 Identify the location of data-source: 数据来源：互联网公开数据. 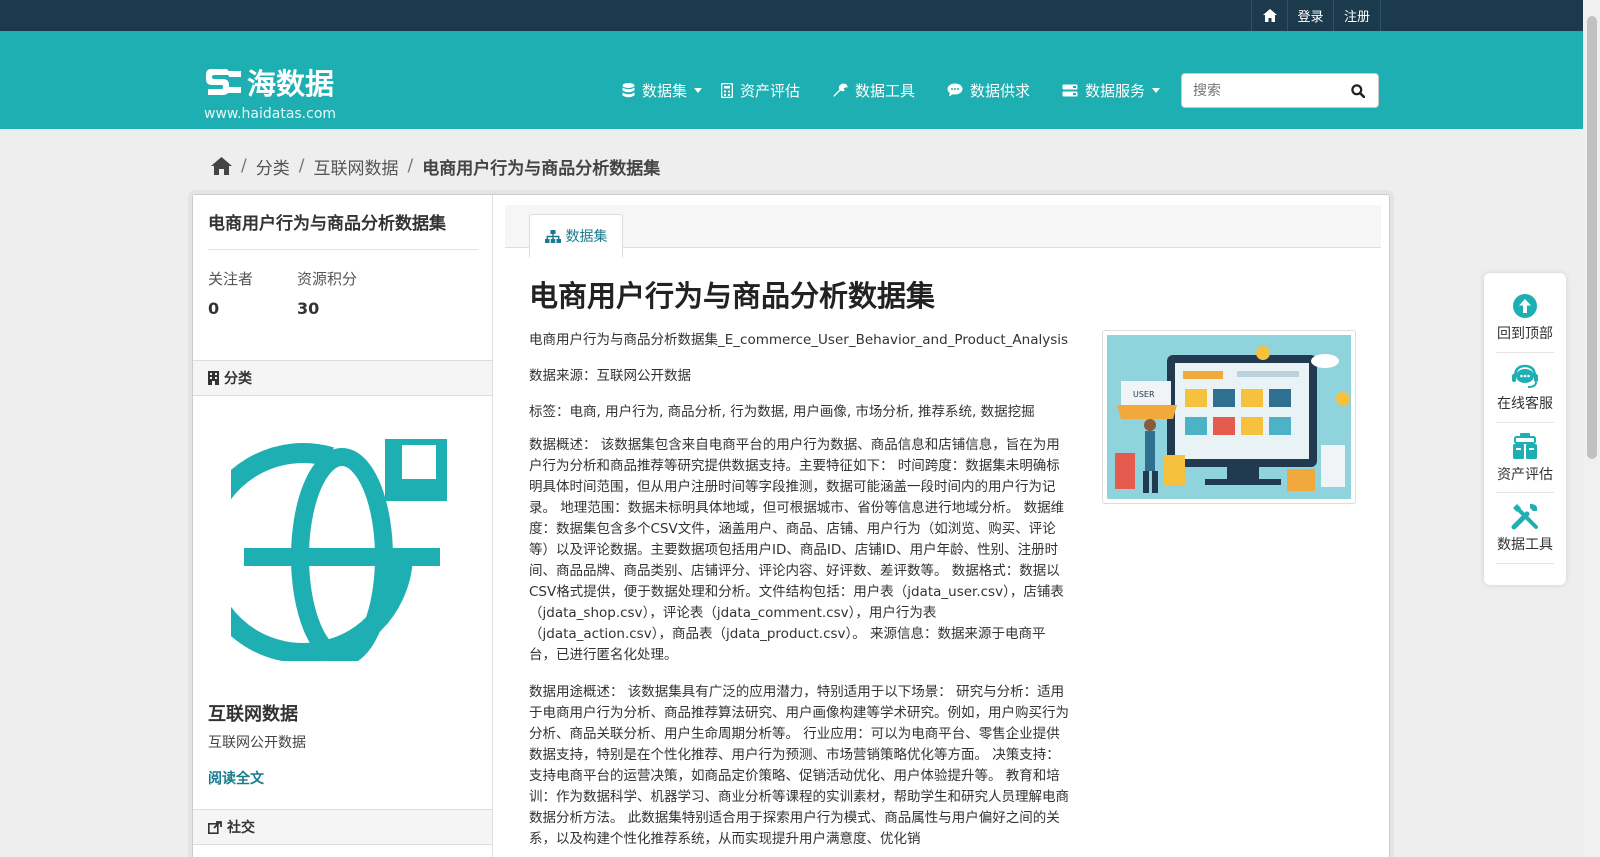
(610, 376).